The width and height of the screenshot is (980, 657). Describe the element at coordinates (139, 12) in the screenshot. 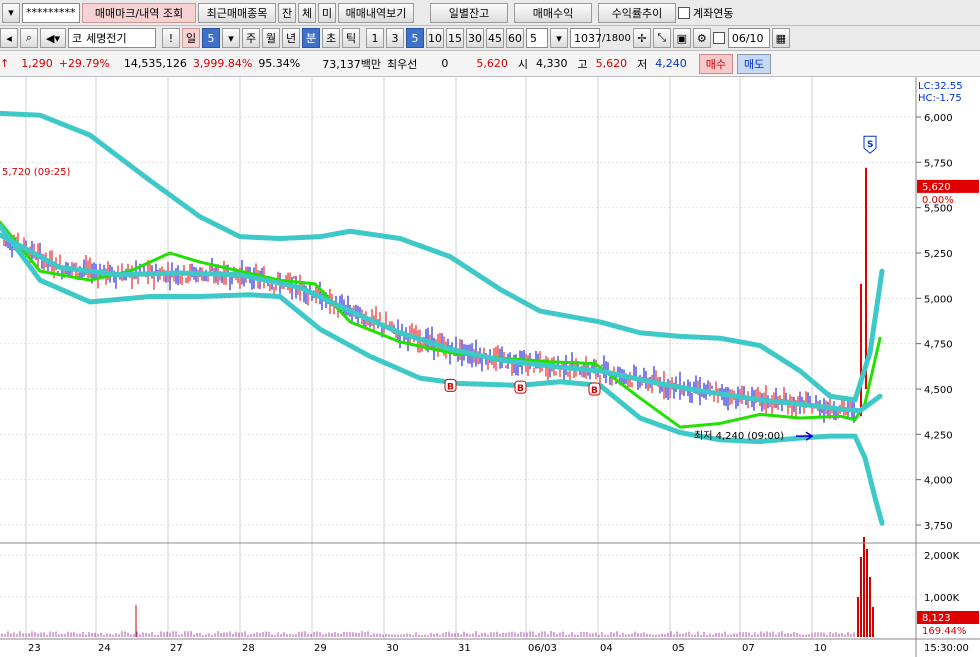

I see `trade-mark-button: 매매마크/내역 조회` at that location.